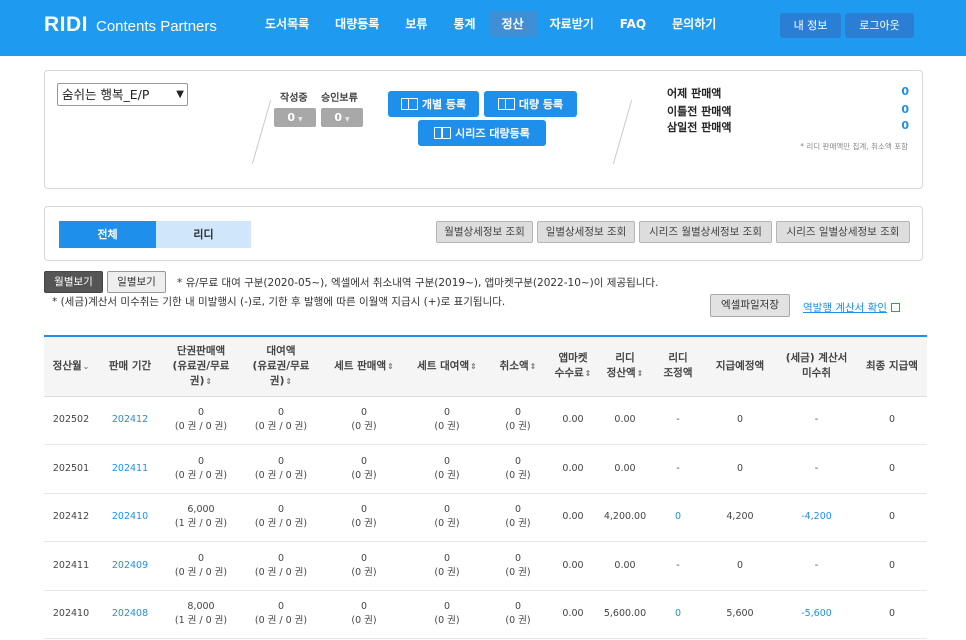 The height and width of the screenshot is (640, 966). Describe the element at coordinates (464, 24) in the screenshot. I see `nav-stats: 통계` at that location.